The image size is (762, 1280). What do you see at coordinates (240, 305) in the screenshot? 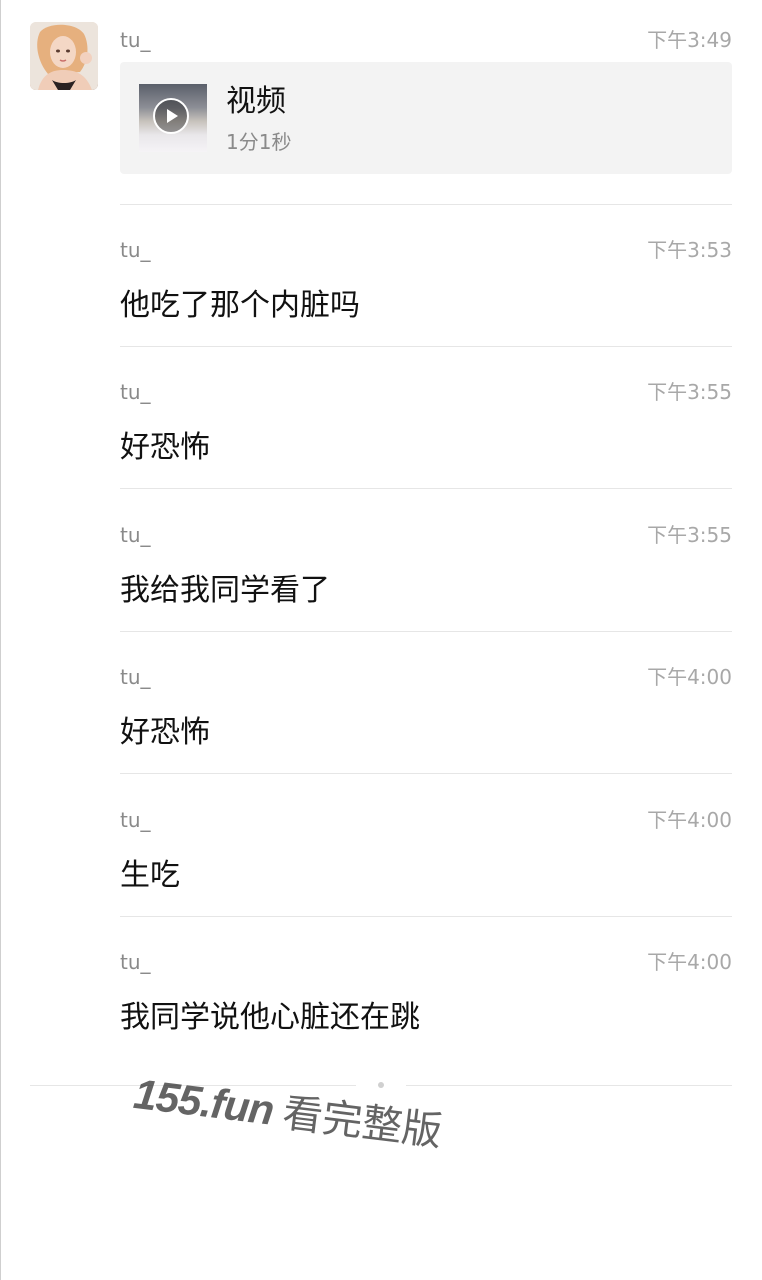
I see `message-text: 他吃了那个内脏吗` at bounding box center [240, 305].